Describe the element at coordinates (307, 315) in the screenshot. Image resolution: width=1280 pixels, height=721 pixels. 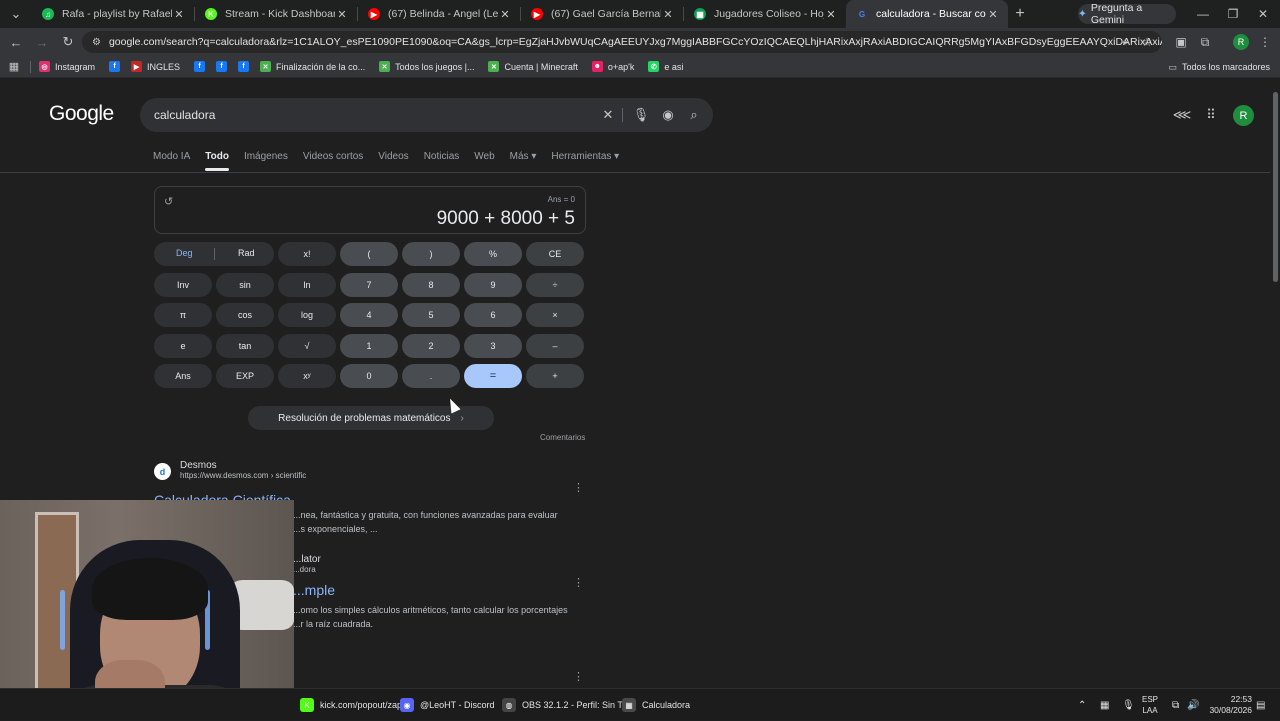
I see `calc-key: log` at that location.